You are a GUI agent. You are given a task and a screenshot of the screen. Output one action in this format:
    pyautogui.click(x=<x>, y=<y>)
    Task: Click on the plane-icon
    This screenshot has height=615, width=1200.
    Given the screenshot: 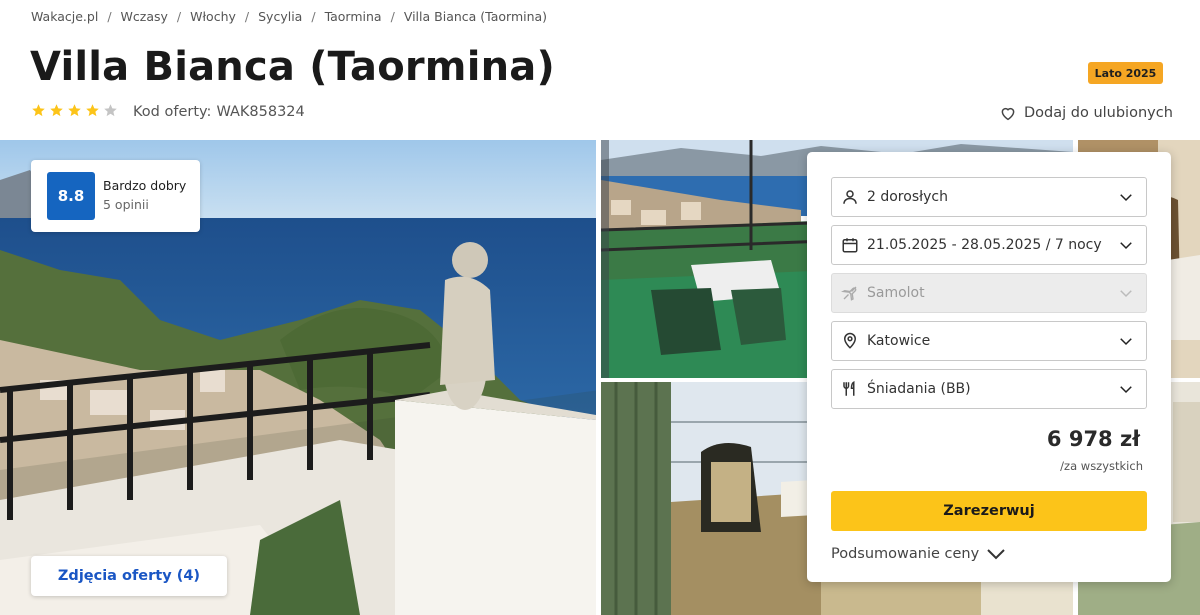 What is the action you would take?
    pyautogui.click(x=849, y=293)
    